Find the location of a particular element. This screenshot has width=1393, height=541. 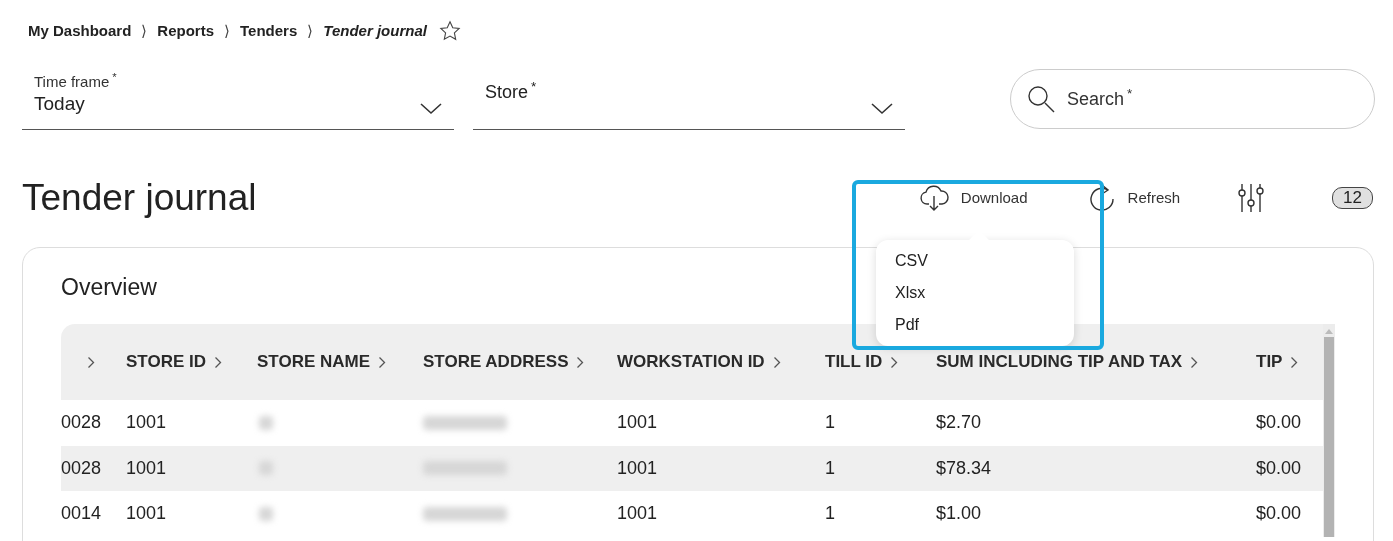

field-label: Store $^{*}$ is located at coordinates (511, 91).